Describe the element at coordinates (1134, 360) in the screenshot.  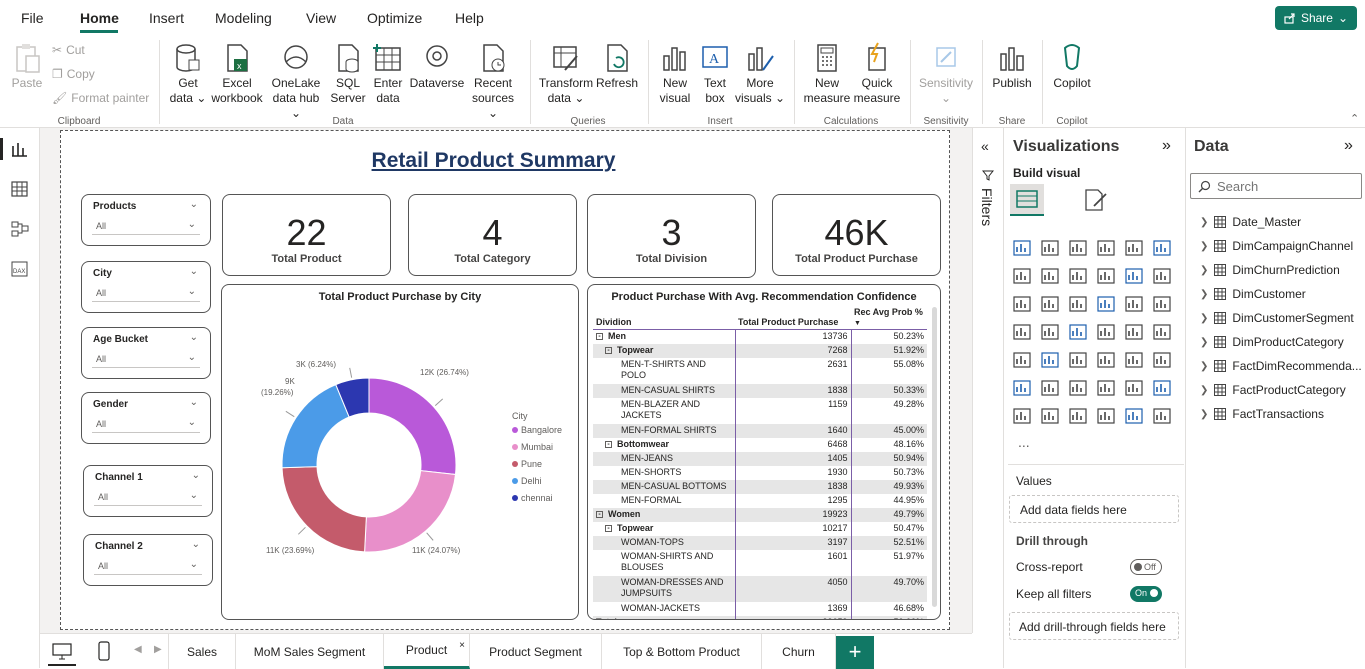
I see `matrix-icon` at that location.